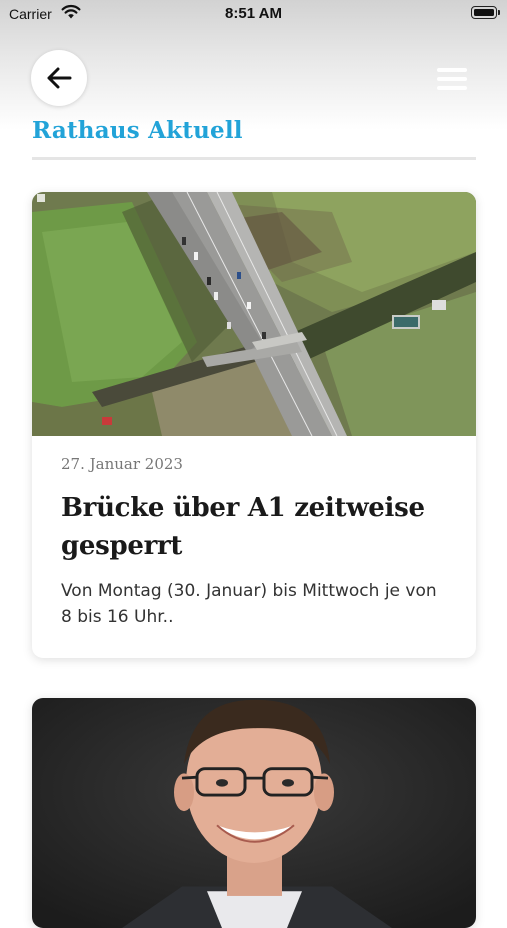 Image resolution: width=507 pixels, height=928 pixels. What do you see at coordinates (243, 527) in the screenshot?
I see `article-title: Brücke über A1 zeitweise gesperrt` at bounding box center [243, 527].